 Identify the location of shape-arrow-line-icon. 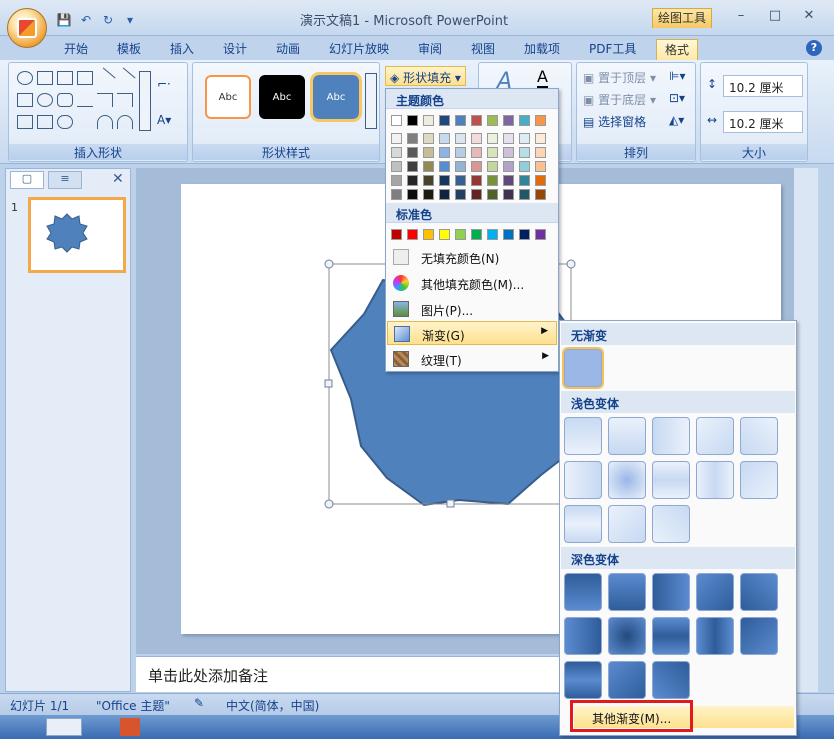
(125, 78).